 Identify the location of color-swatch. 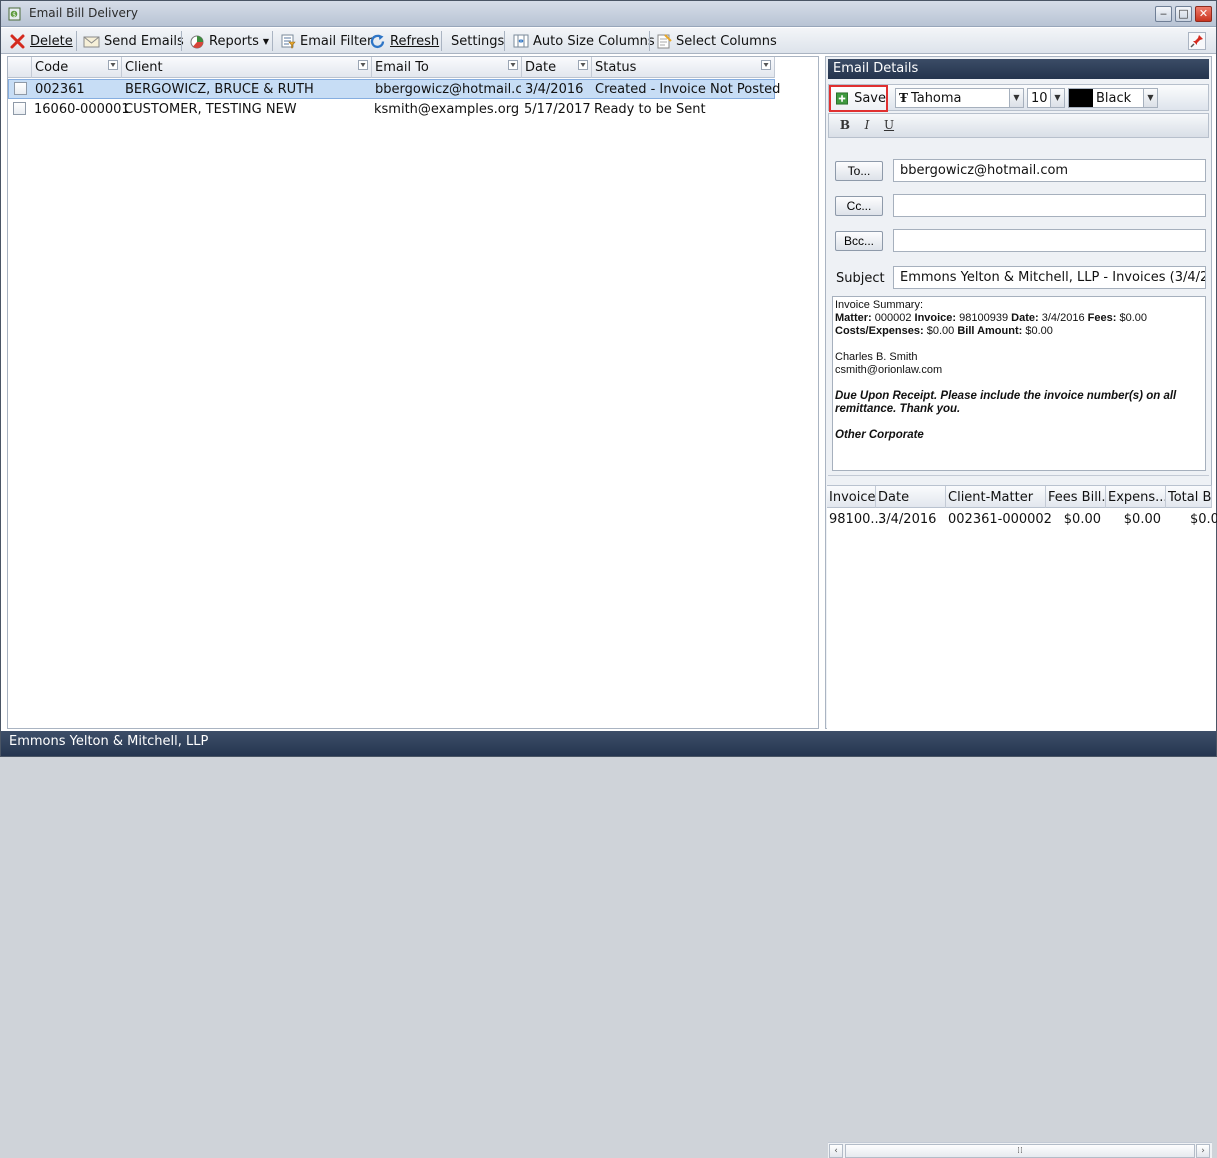
(1081, 98).